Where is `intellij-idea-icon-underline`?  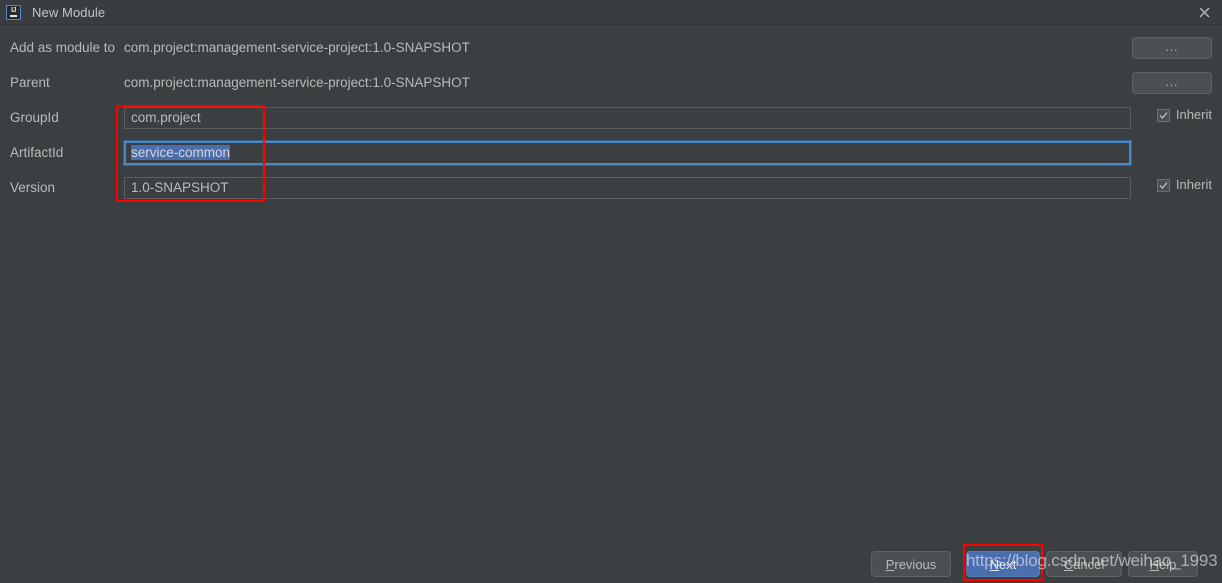
intellij-idea-icon-underline is located at coordinates (13, 15).